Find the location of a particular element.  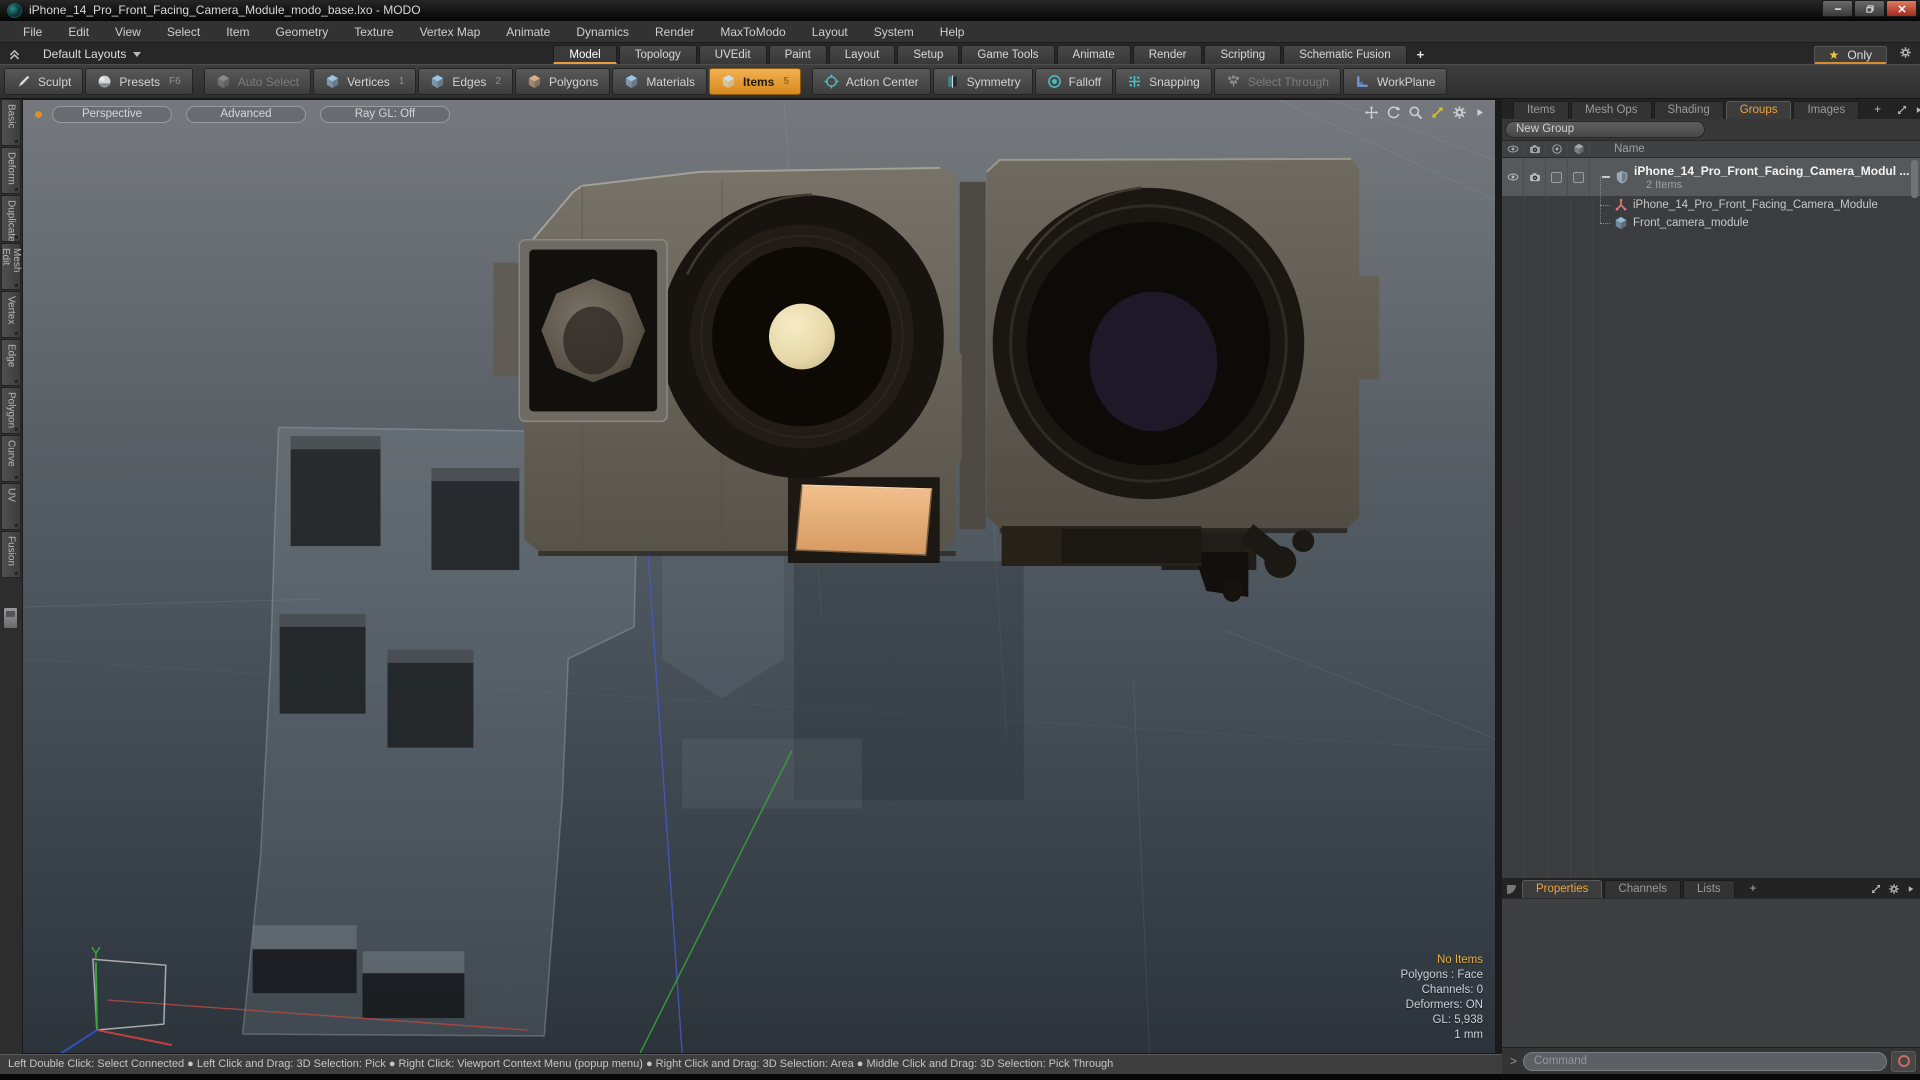

eye-icon is located at coordinates (1513, 177).